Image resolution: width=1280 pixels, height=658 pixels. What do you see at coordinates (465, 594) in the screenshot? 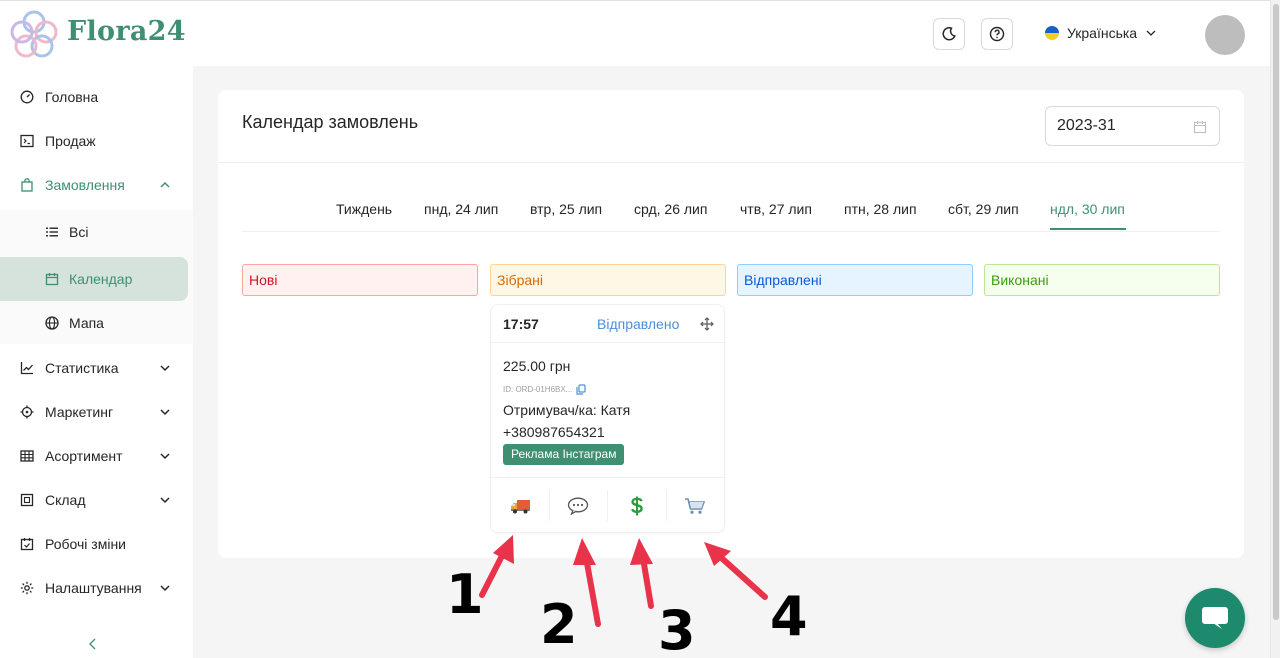
I see `annotation-1: 1` at bounding box center [465, 594].